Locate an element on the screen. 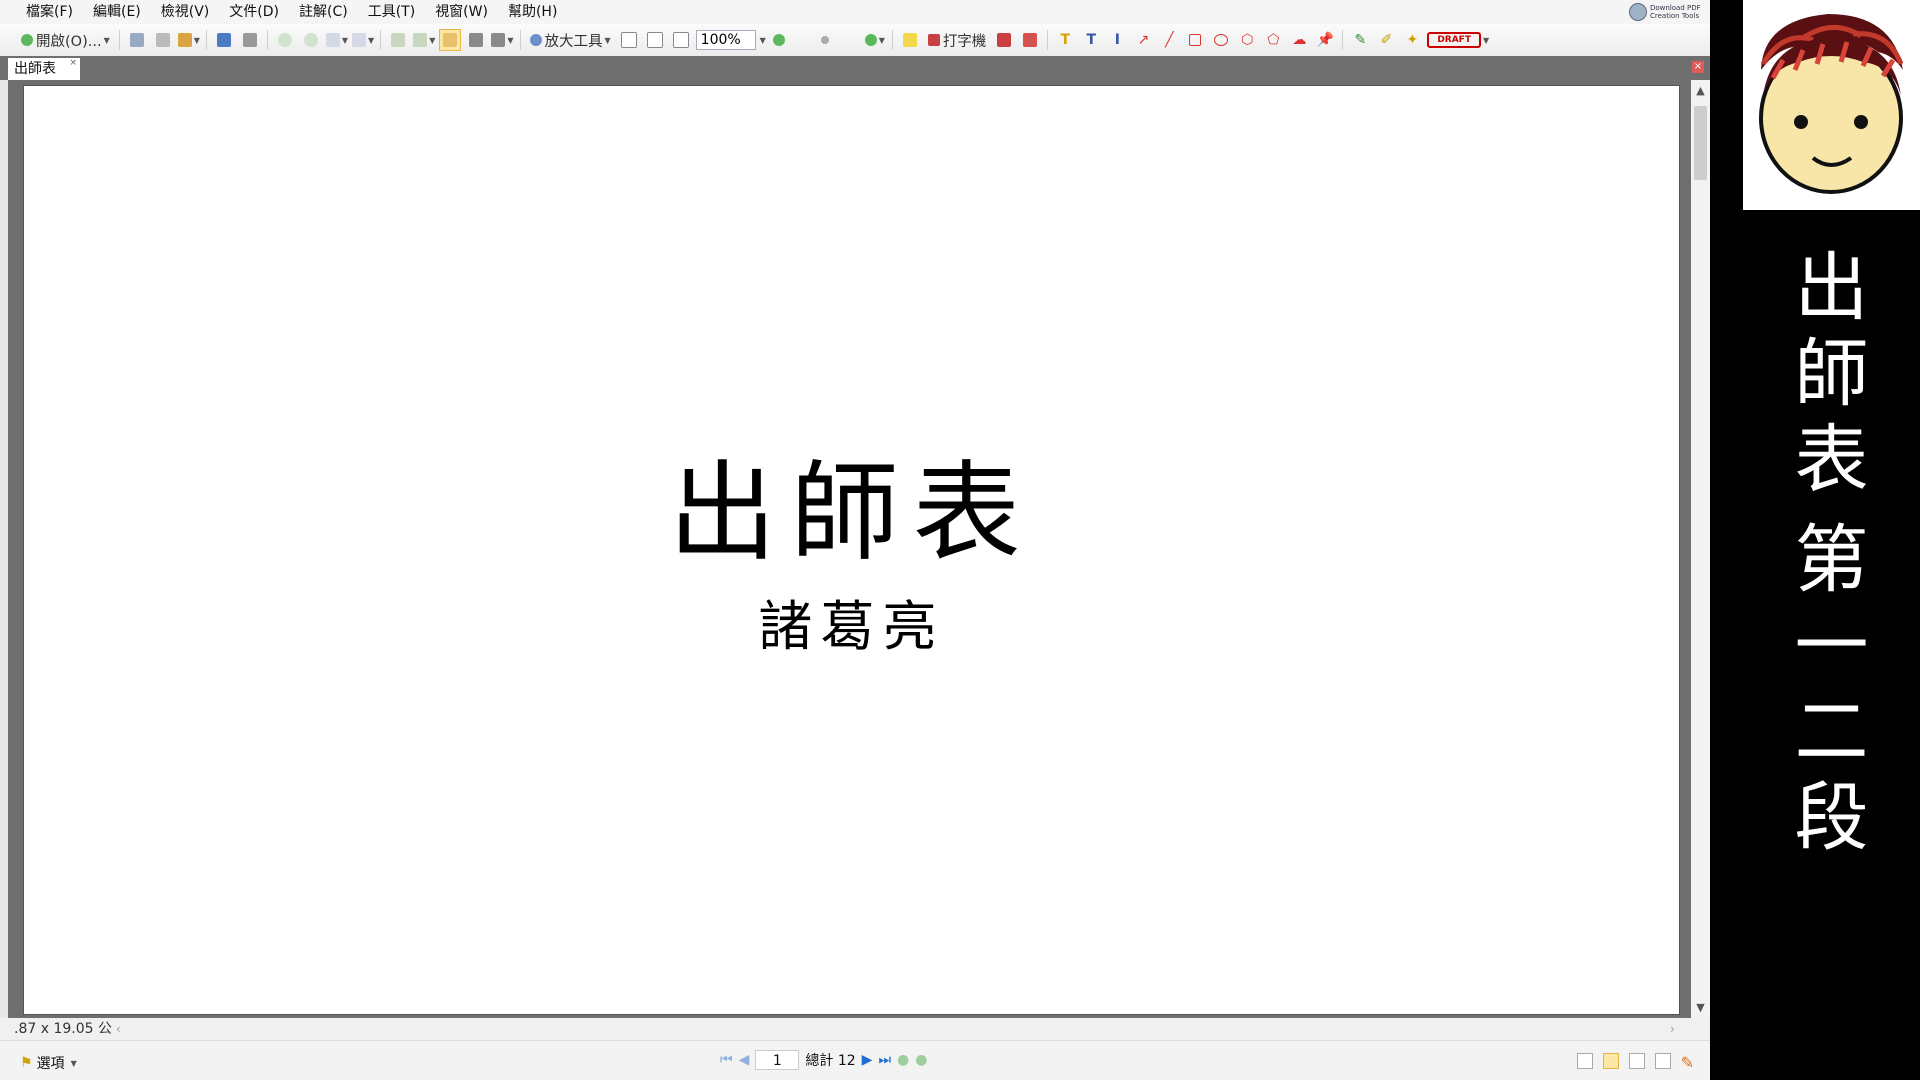  email-button is located at coordinates (224, 40).